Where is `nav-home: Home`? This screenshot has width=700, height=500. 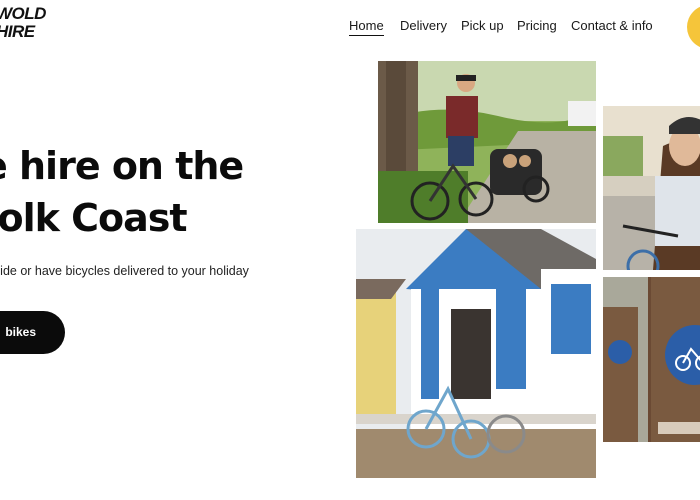 nav-home: Home is located at coordinates (366, 27).